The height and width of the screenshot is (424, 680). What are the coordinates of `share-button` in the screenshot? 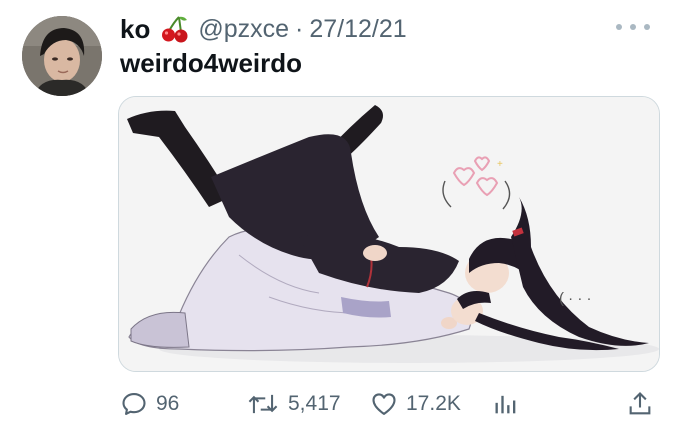 It's located at (640, 404).